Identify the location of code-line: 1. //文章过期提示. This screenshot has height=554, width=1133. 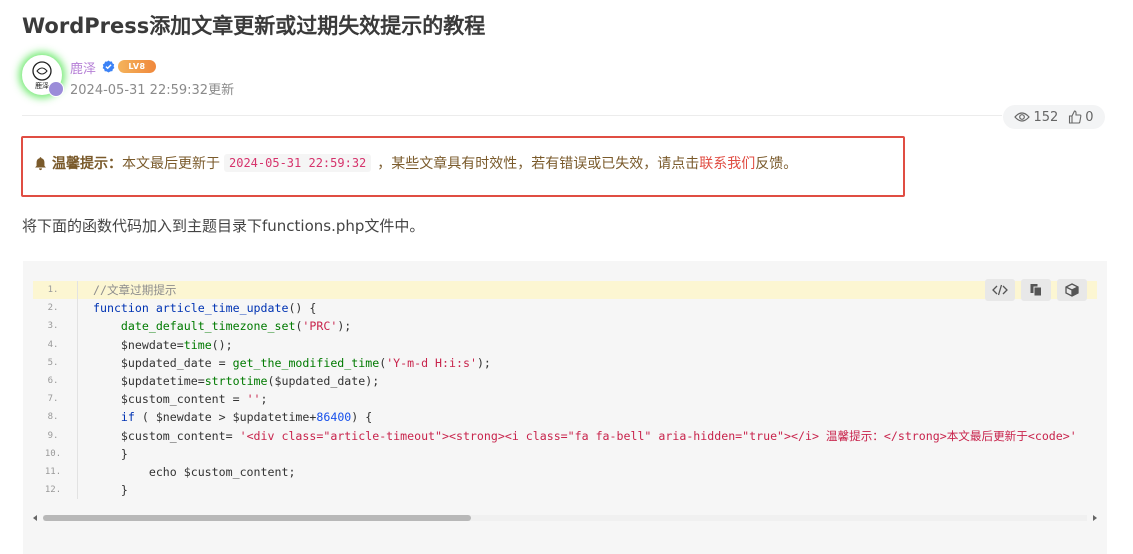
(565, 290).